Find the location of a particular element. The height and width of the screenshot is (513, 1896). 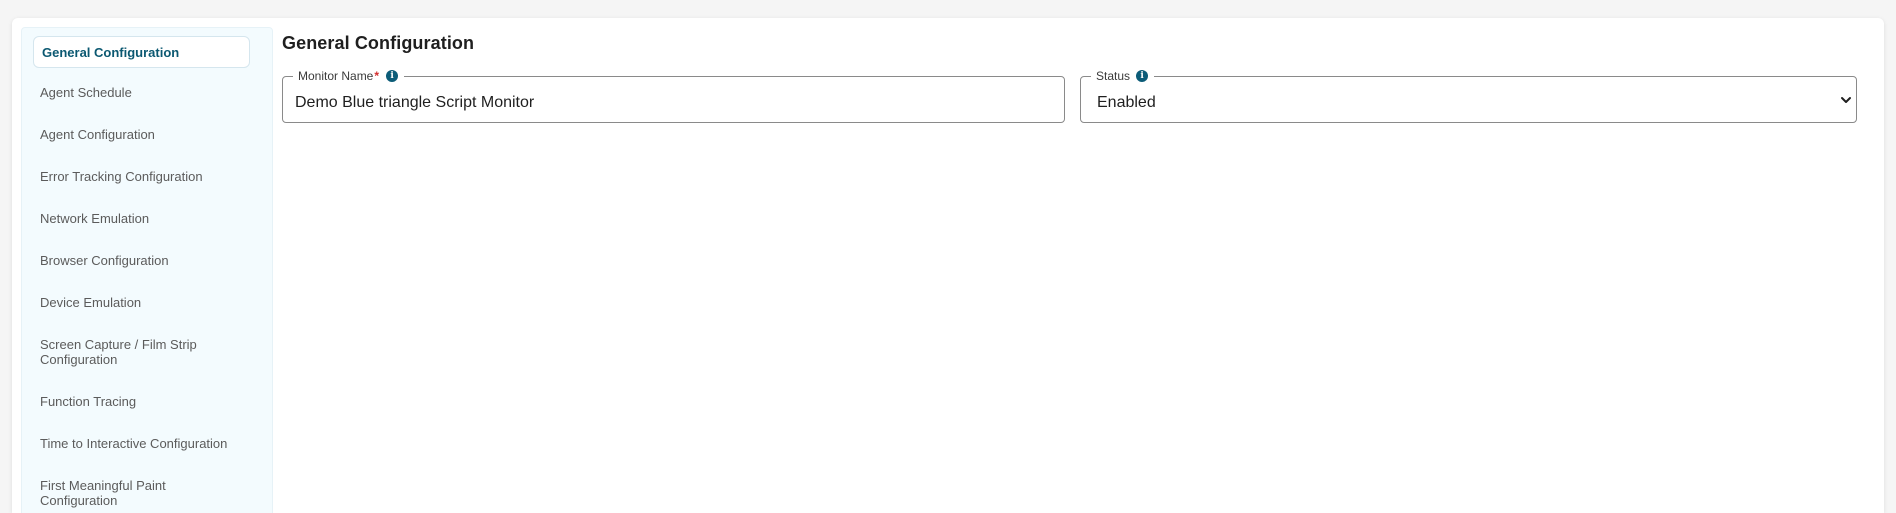

sidebar-item-label: First Meaningful Paint Configuration is located at coordinates (103, 493).